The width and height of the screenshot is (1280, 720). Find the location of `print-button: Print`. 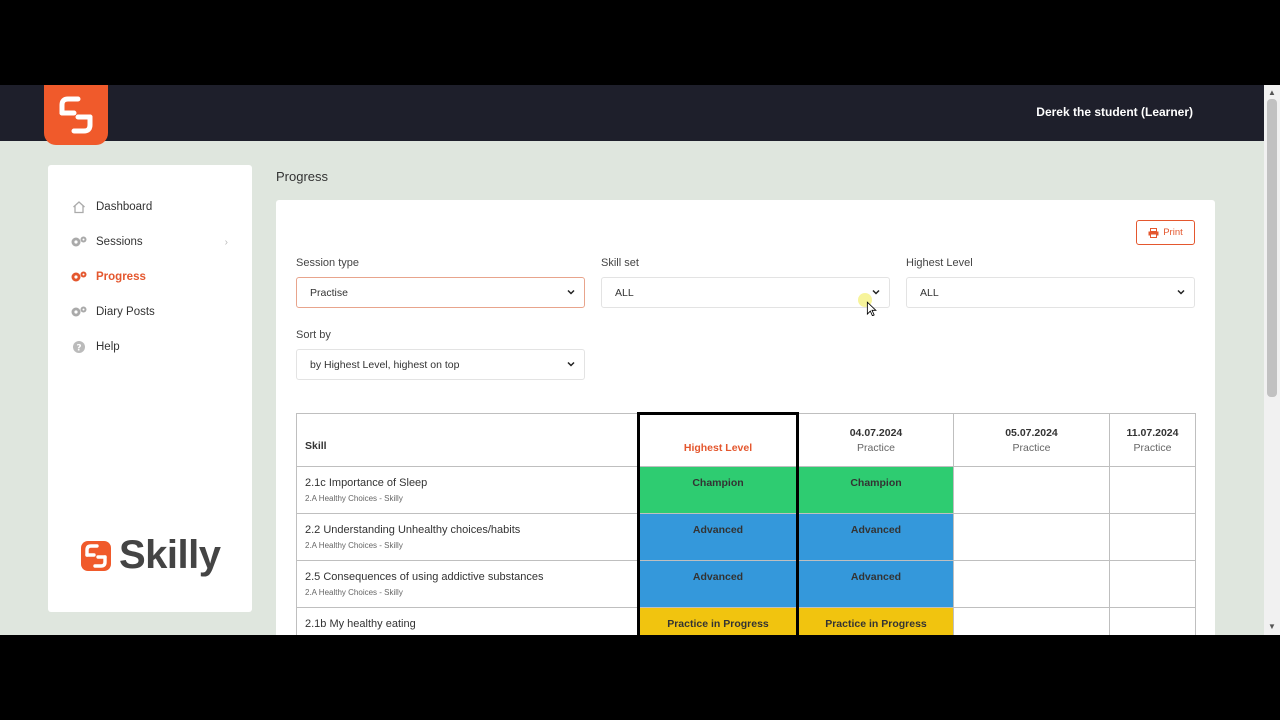

print-button: Print is located at coordinates (1165, 232).